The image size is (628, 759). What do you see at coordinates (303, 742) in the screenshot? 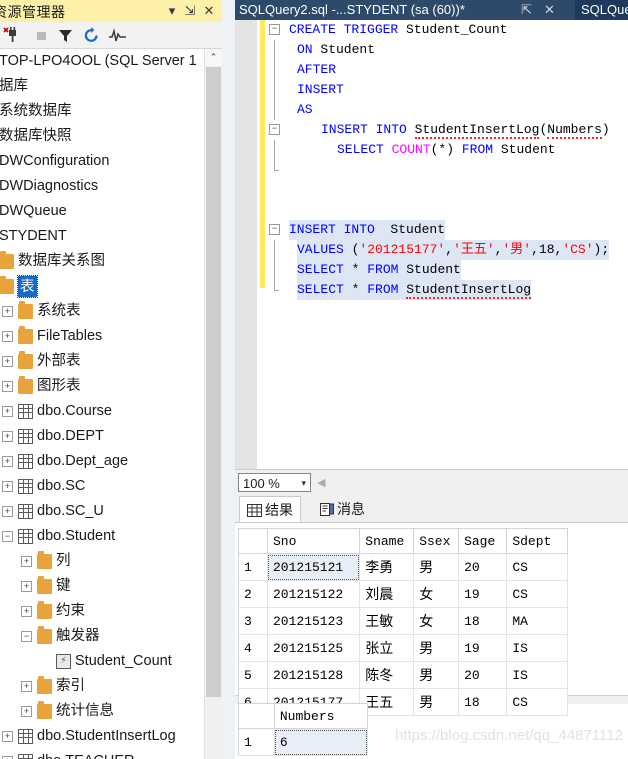
I see `table-row: 16` at bounding box center [303, 742].